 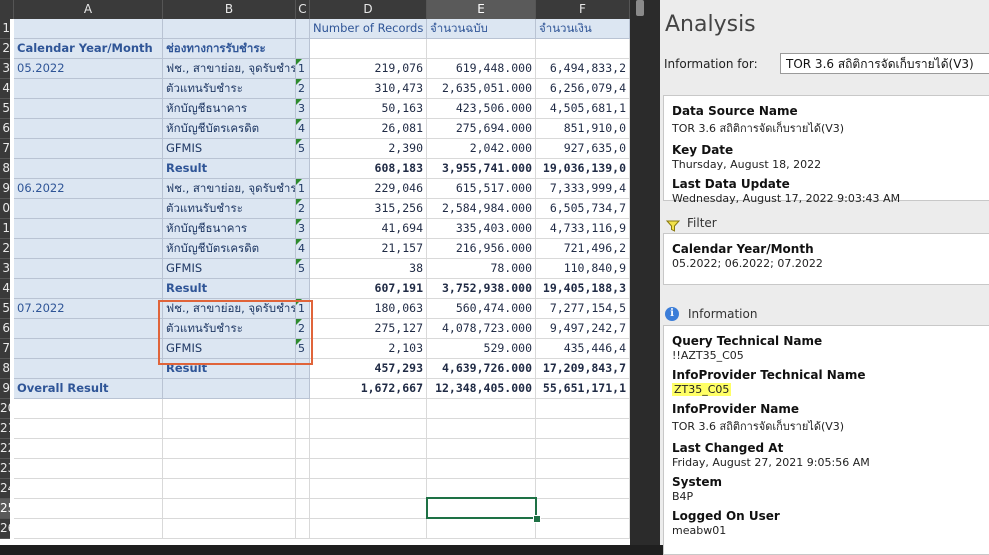 What do you see at coordinates (481, 109) in the screenshot?
I see `cell-e: 423,506.000` at bounding box center [481, 109].